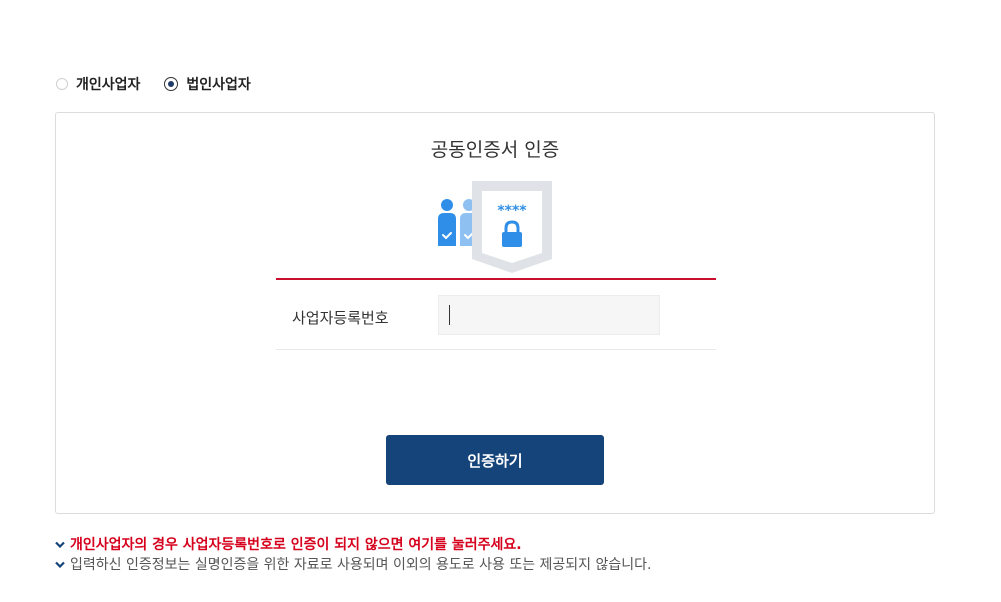 This screenshot has height=602, width=1001. What do you see at coordinates (549, 315) in the screenshot?
I see `business-number-input` at bounding box center [549, 315].